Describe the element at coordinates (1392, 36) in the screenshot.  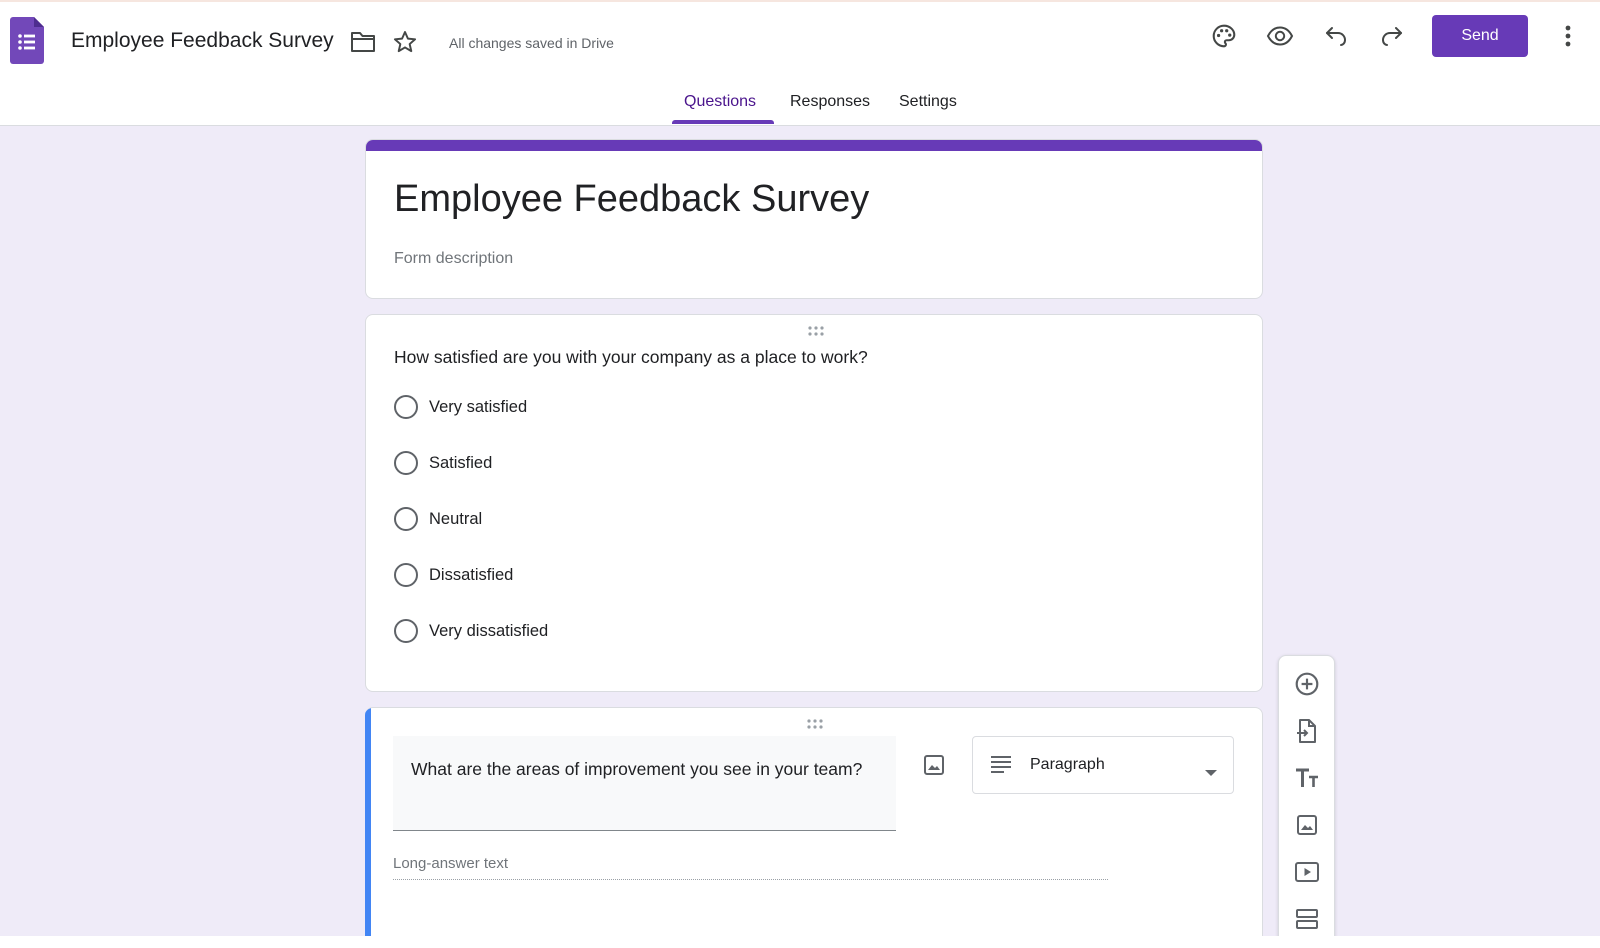
I see `redo-icon` at that location.